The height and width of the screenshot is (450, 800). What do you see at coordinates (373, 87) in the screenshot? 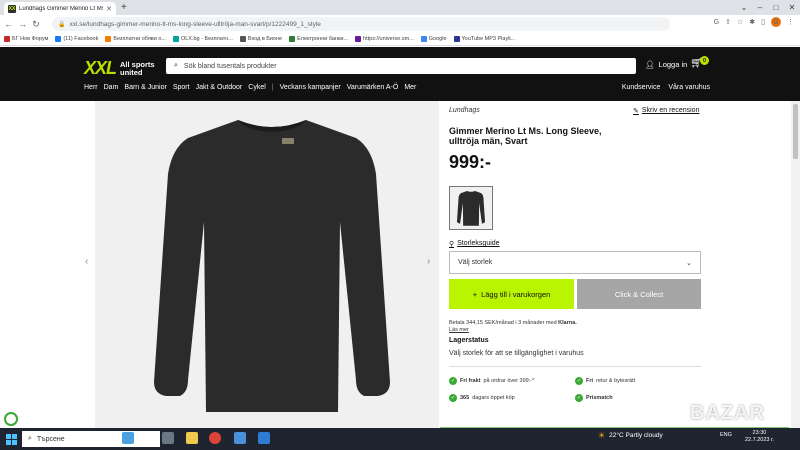
I see `nav-item: Varumärken A-Ö` at bounding box center [373, 87].